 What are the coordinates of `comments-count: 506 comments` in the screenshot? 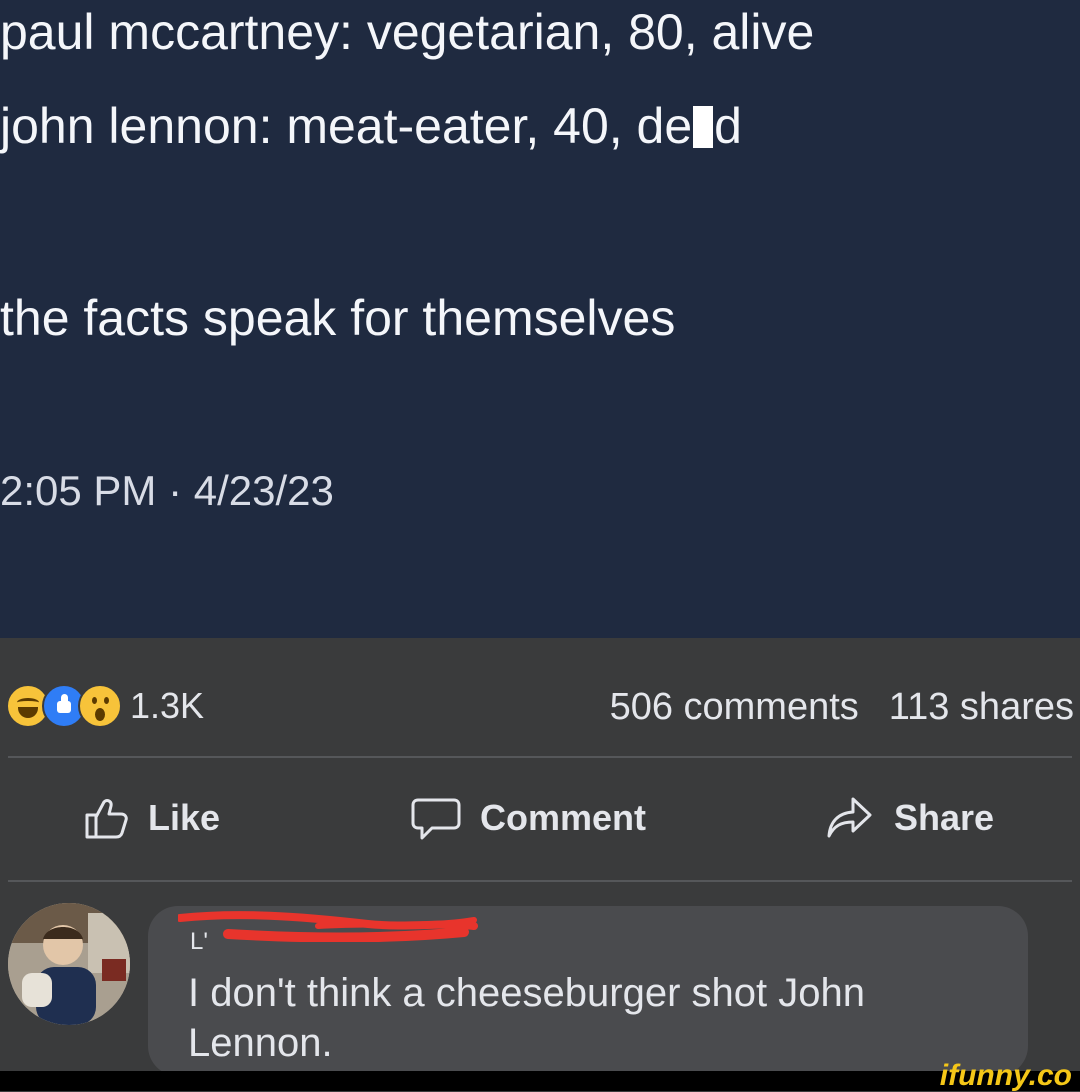 It's located at (734, 707).